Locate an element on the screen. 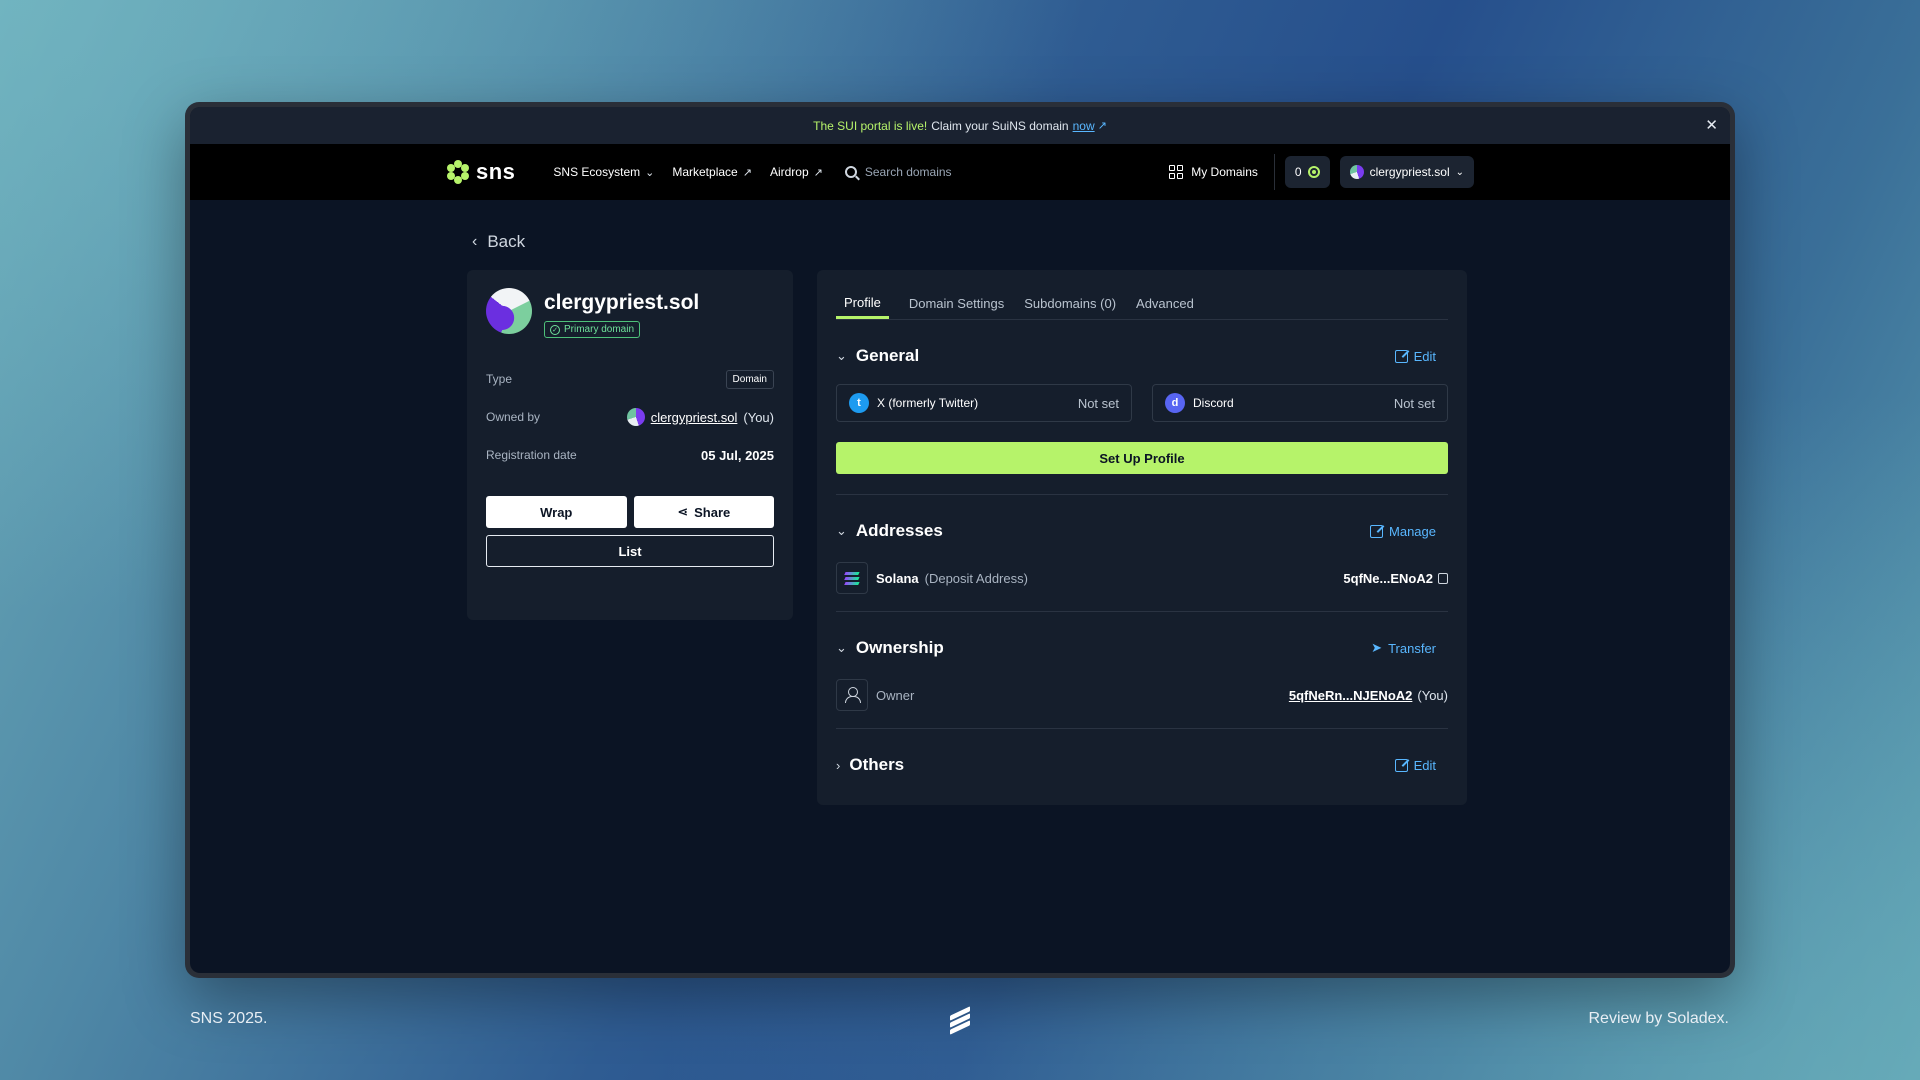 The image size is (1920, 1080). social-label: X (formerly Twitter) is located at coordinates (928, 403).